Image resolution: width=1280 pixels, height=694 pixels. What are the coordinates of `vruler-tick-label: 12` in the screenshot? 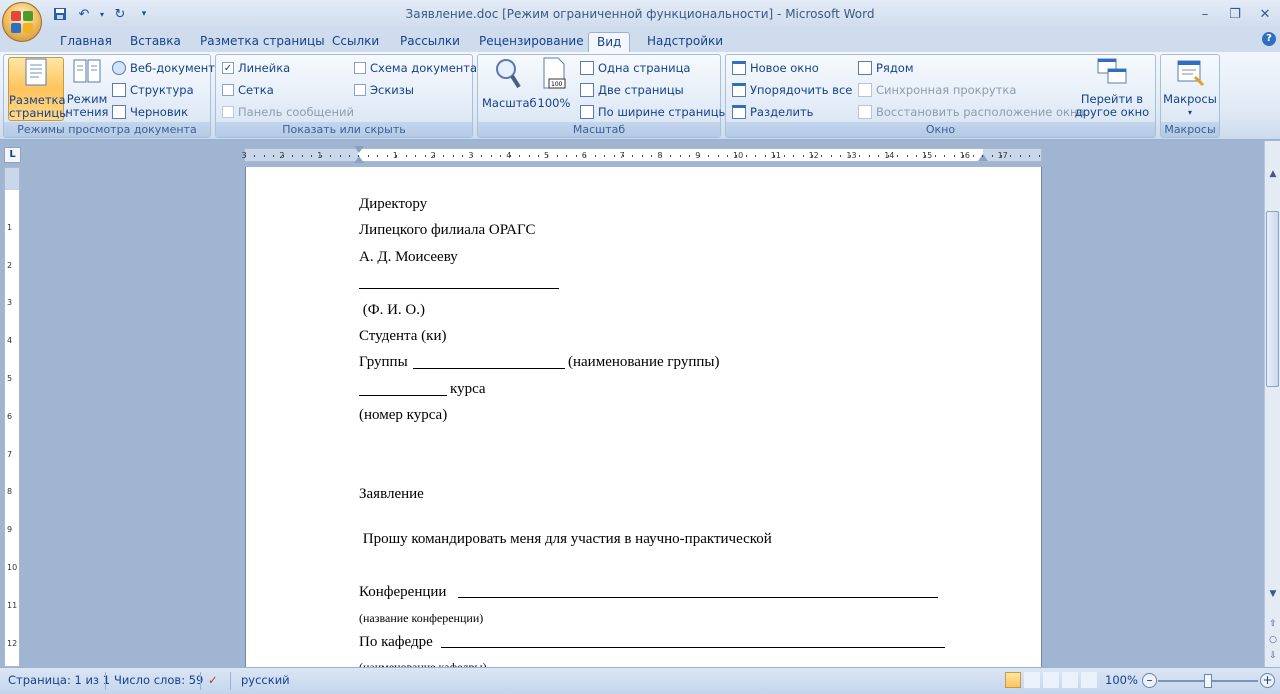 It's located at (12, 643).